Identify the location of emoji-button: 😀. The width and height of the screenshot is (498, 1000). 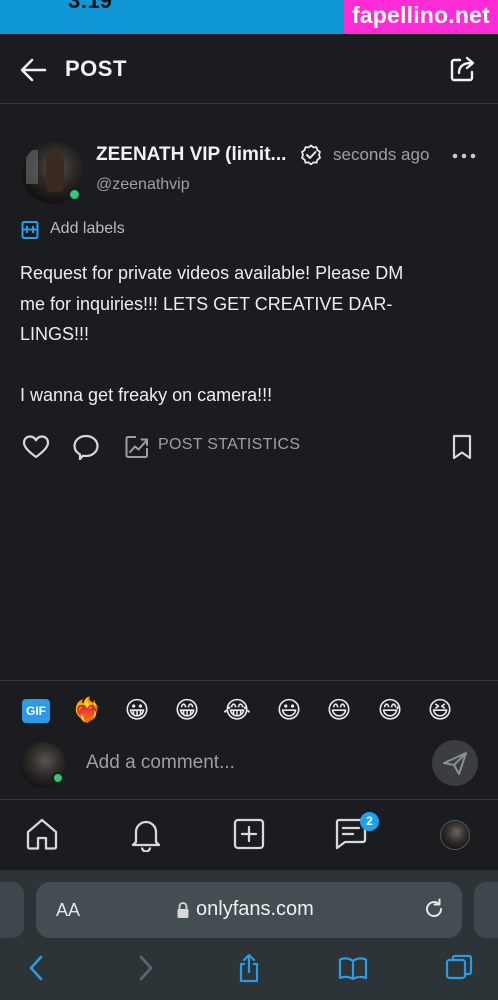
(137, 710).